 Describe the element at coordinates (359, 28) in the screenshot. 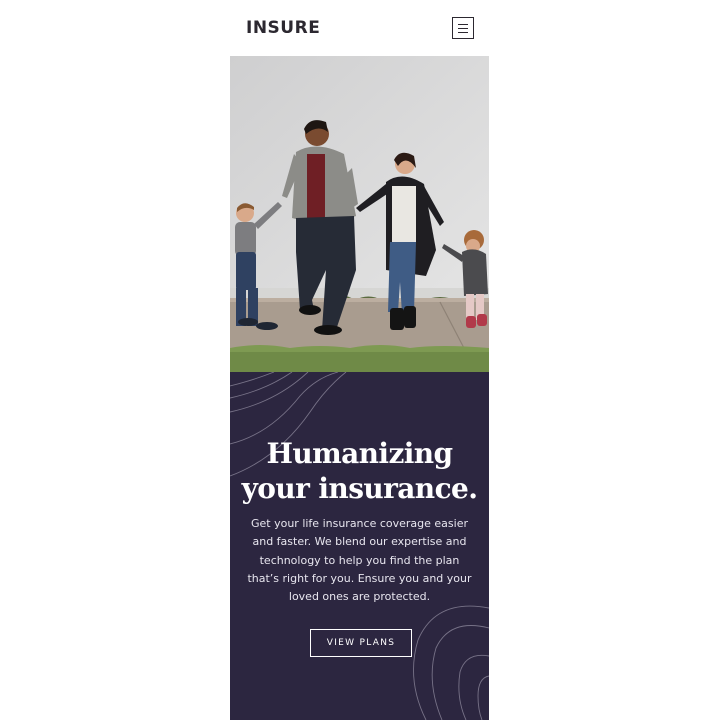

I see `site-header: INSURE` at that location.